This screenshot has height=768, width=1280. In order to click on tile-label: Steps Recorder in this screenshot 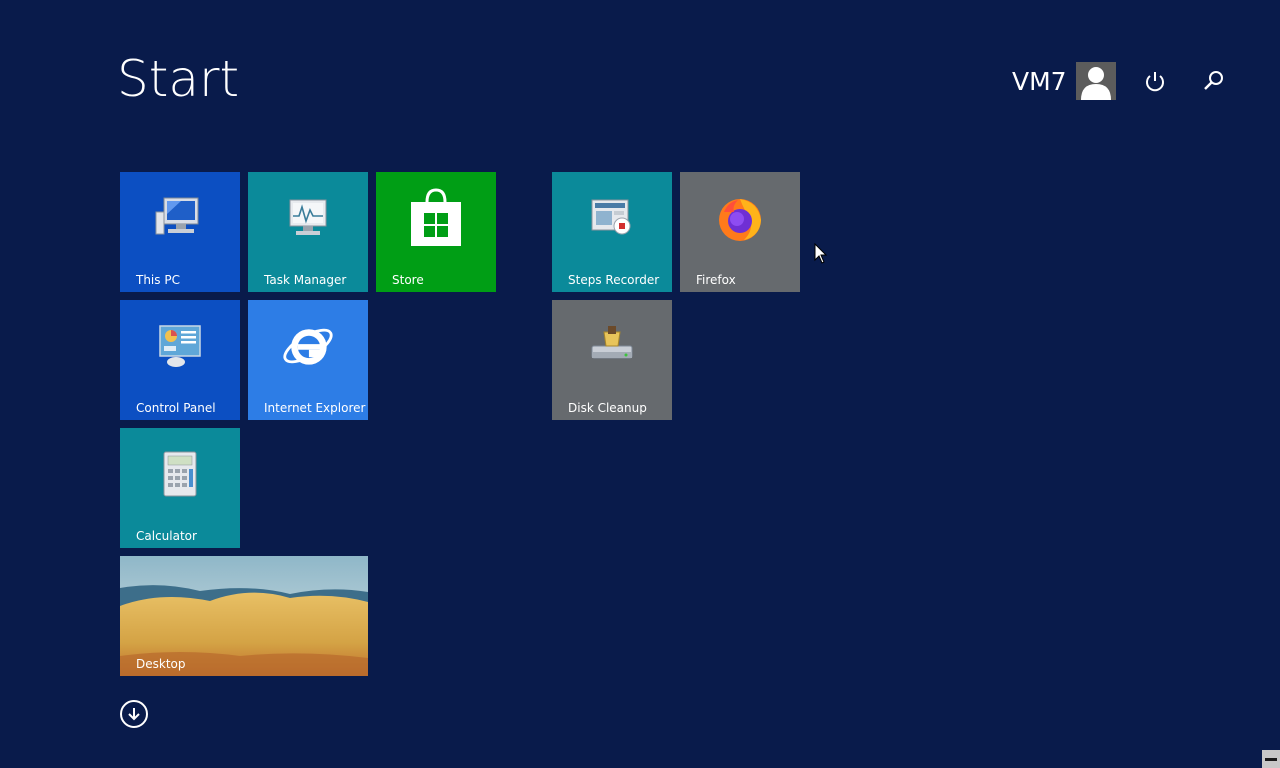, I will do `click(614, 280)`.